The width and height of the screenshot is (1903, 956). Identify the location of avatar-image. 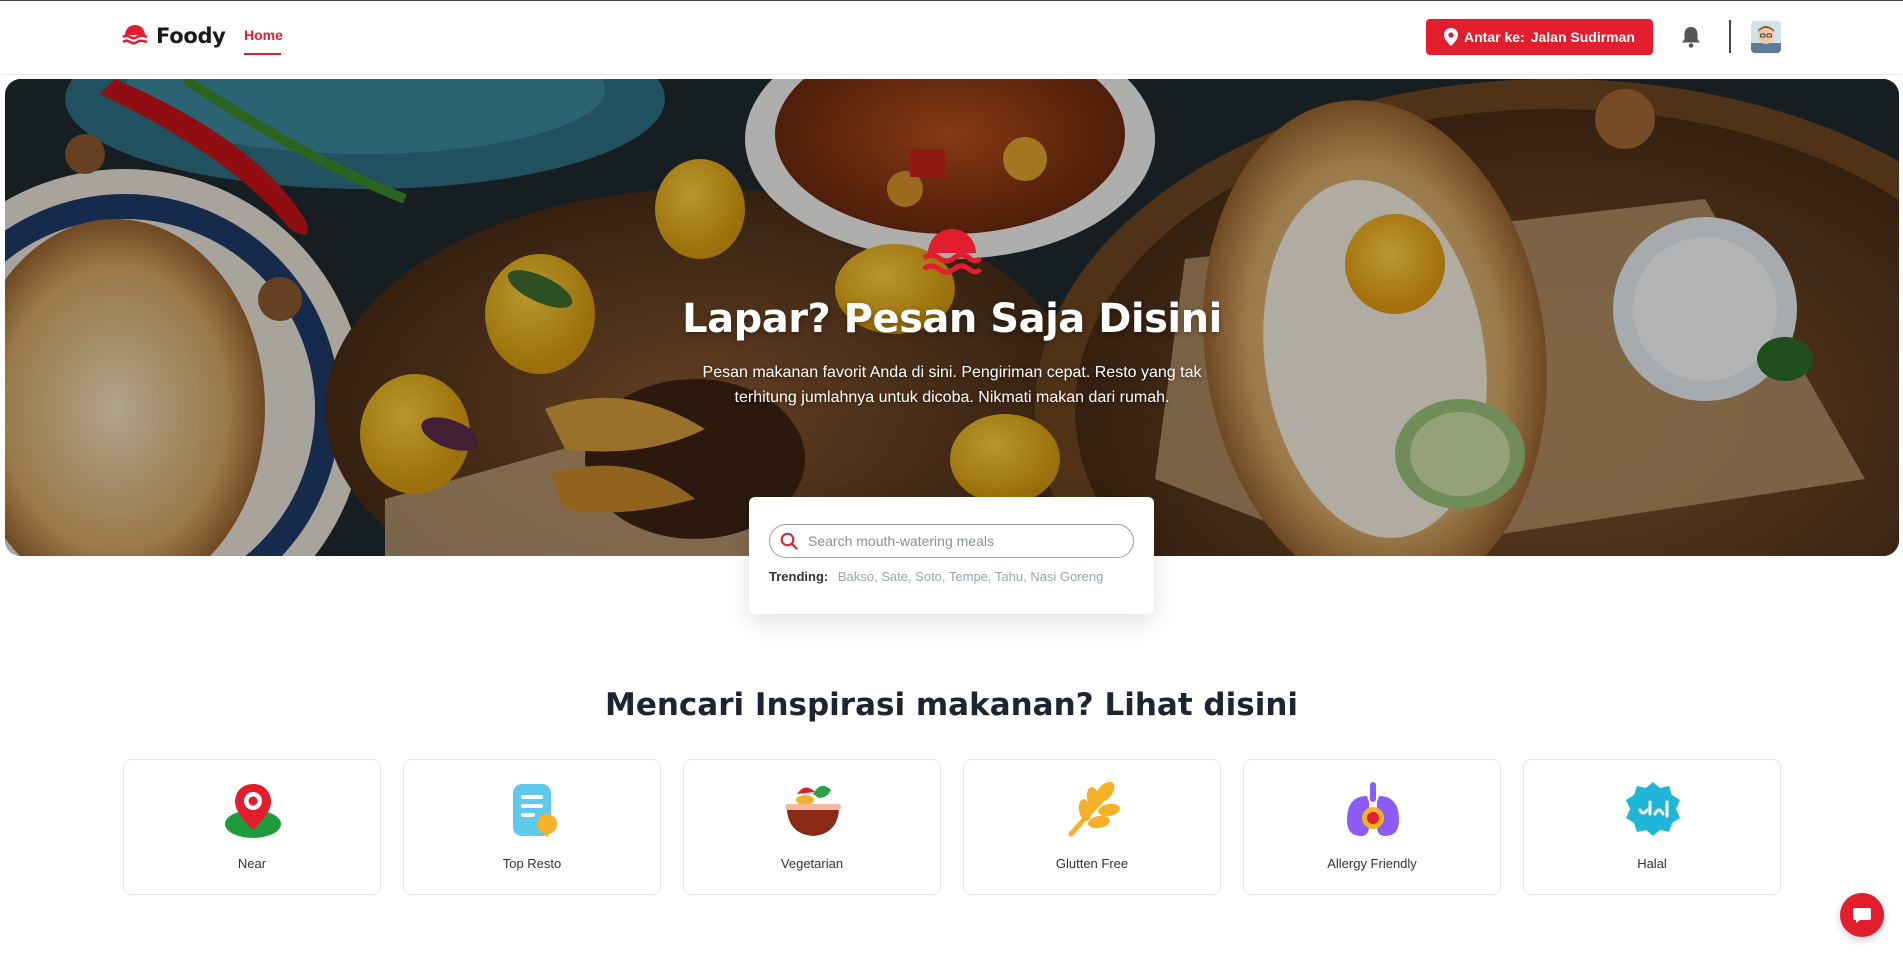
(1766, 37).